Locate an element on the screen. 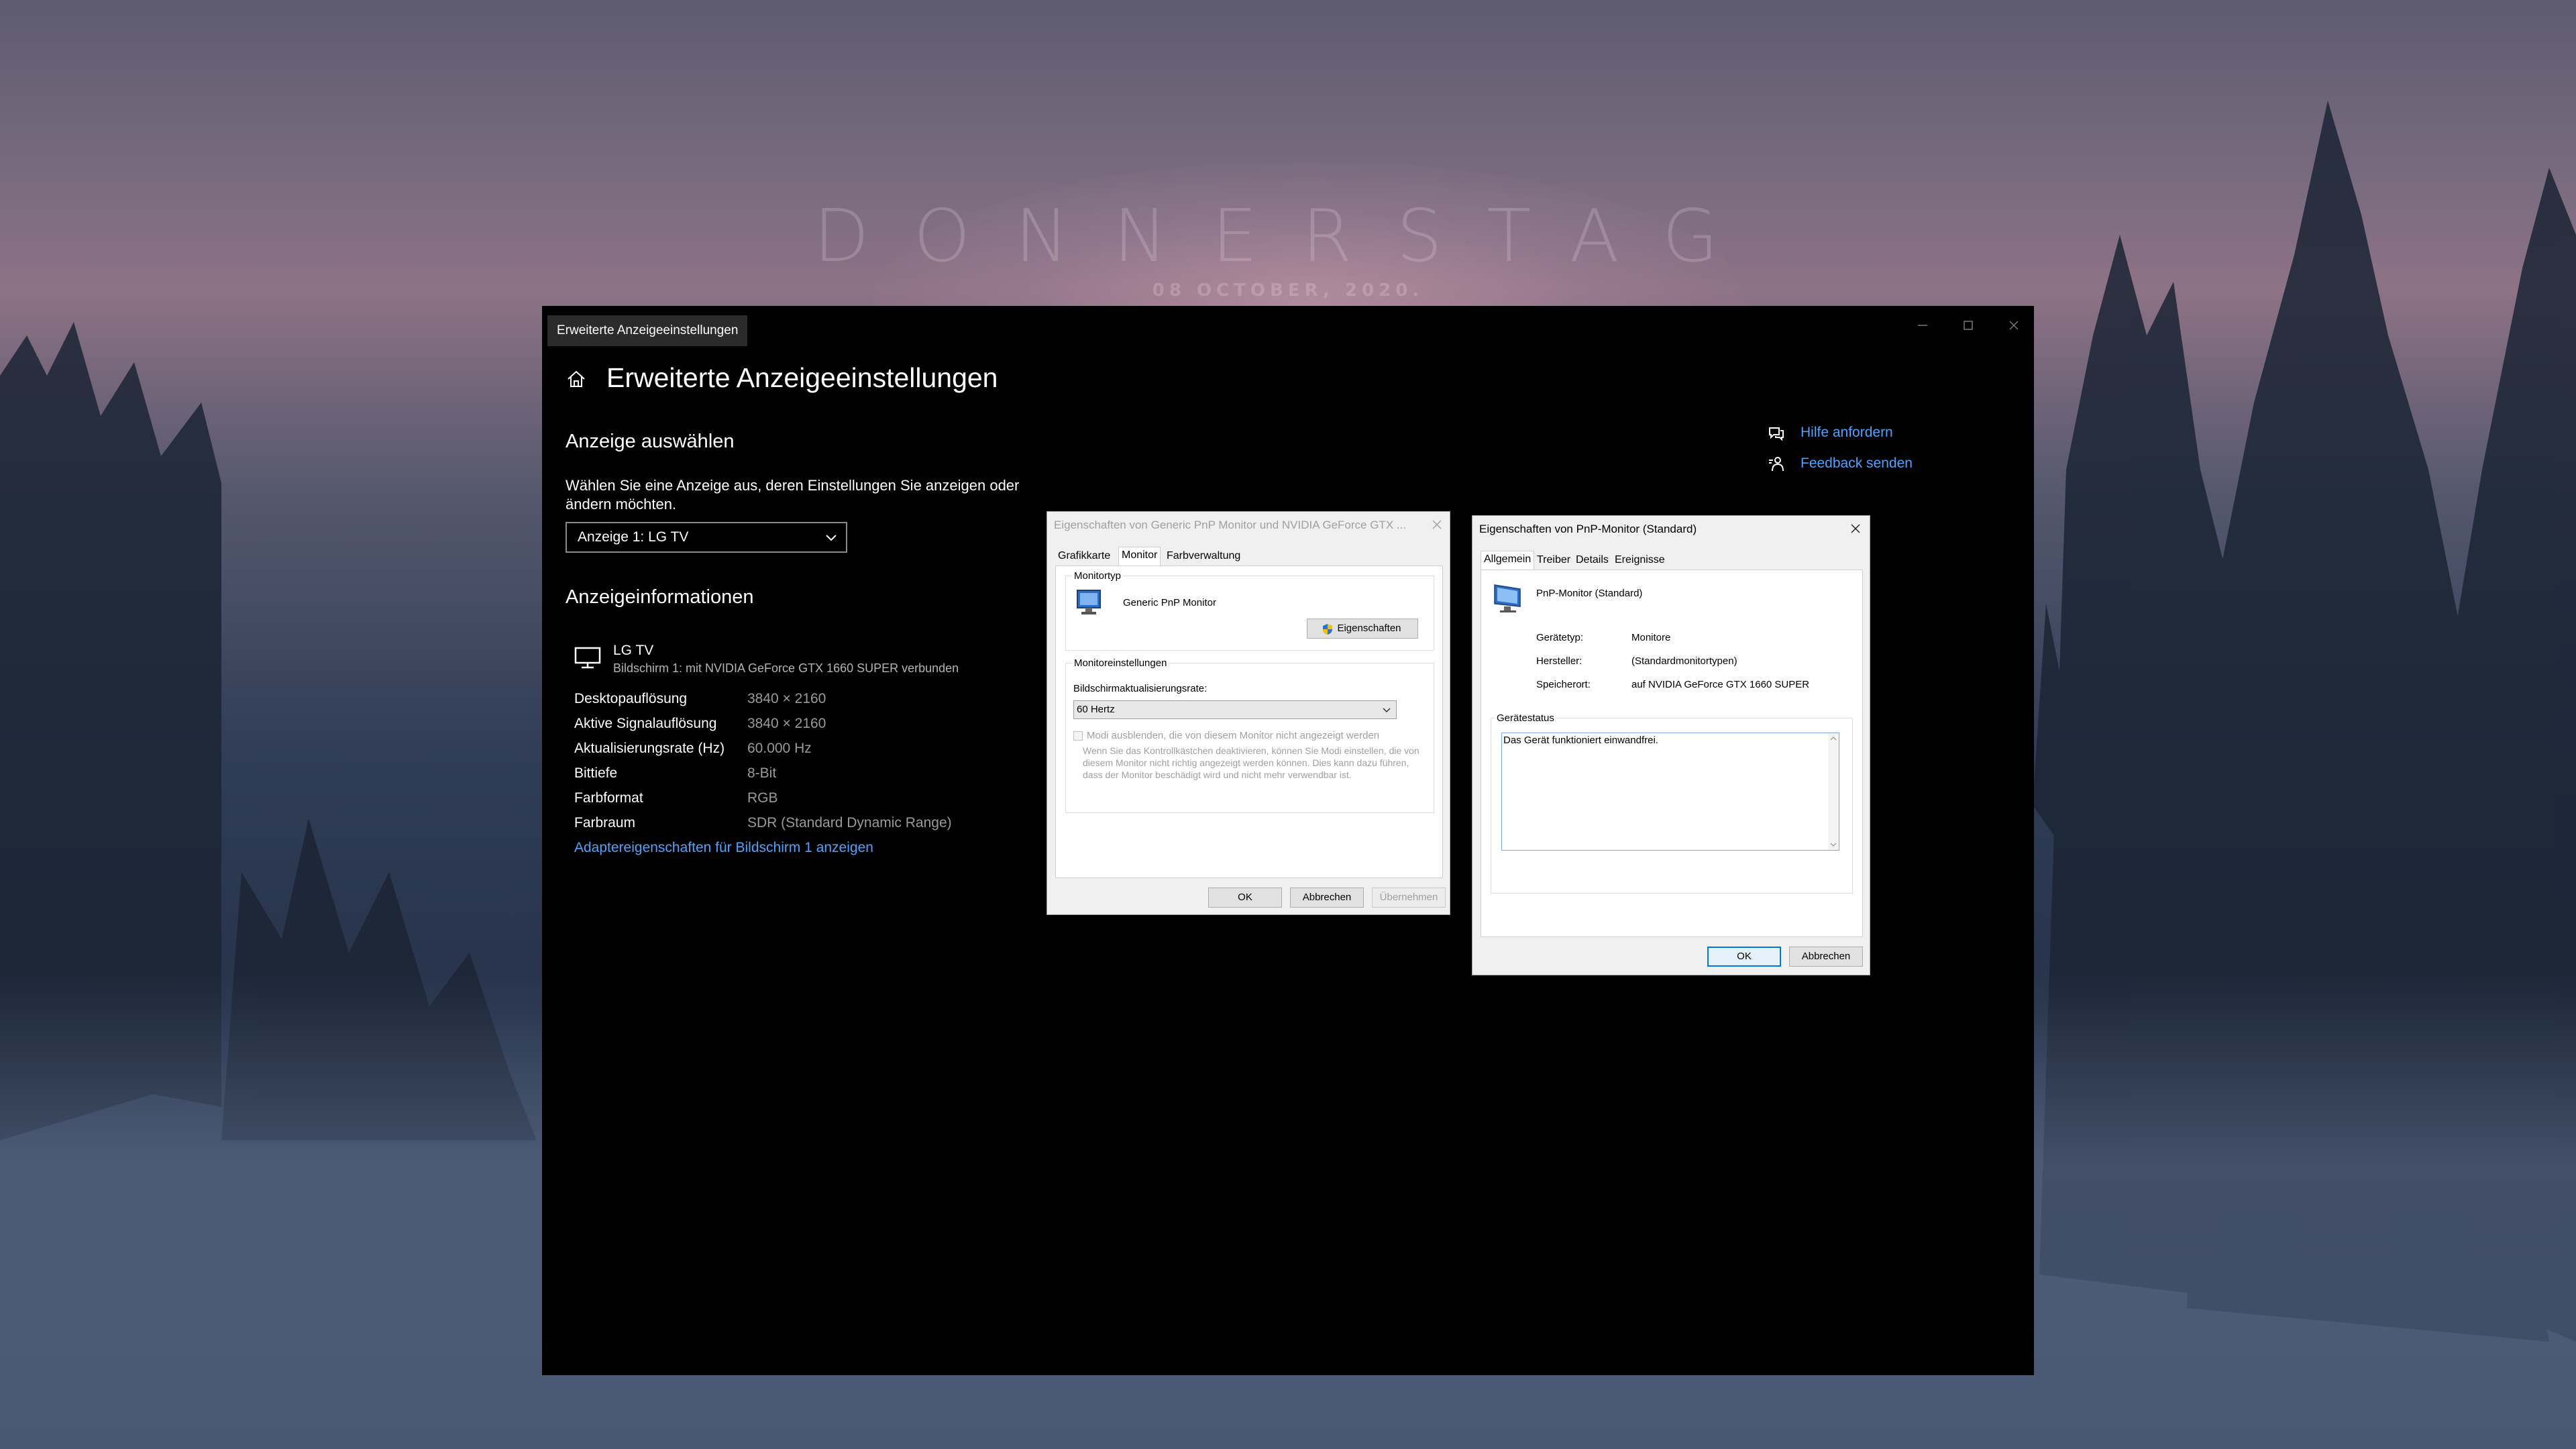 The height and width of the screenshot is (1449, 2576). status-scrollbar is located at coordinates (1833, 791).